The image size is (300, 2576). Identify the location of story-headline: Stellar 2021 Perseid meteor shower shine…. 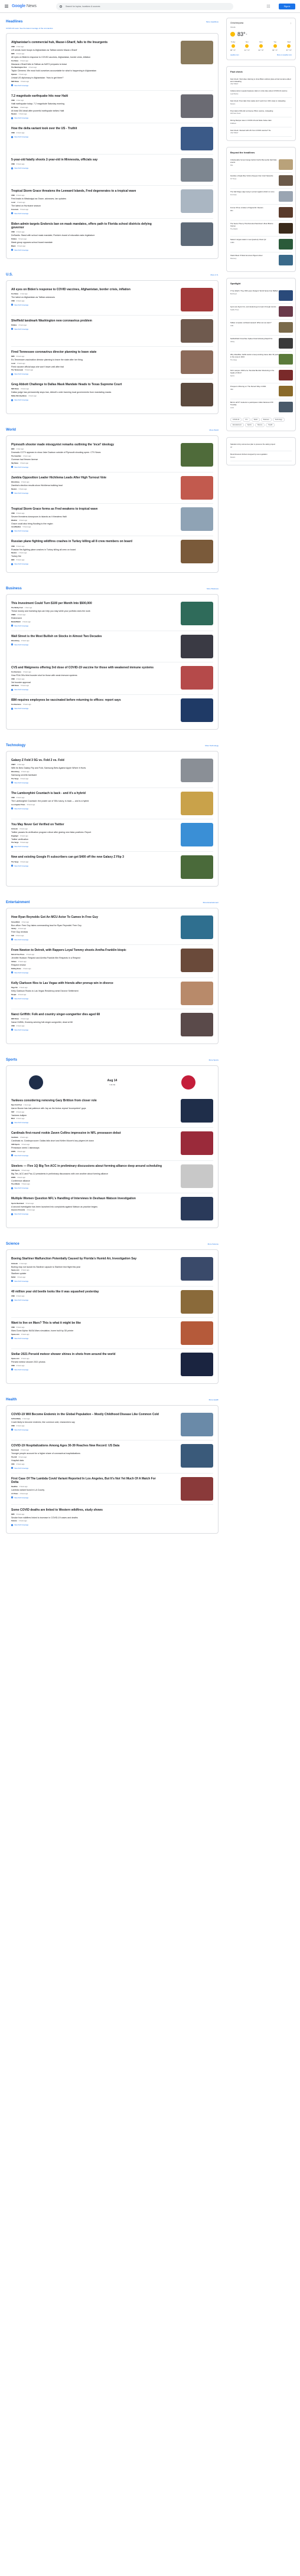
(87, 1354).